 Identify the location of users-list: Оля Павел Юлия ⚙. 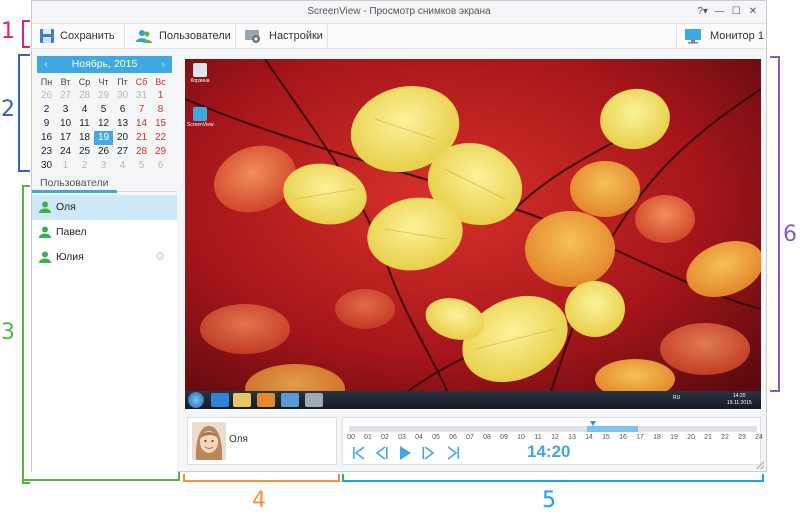
(104, 333).